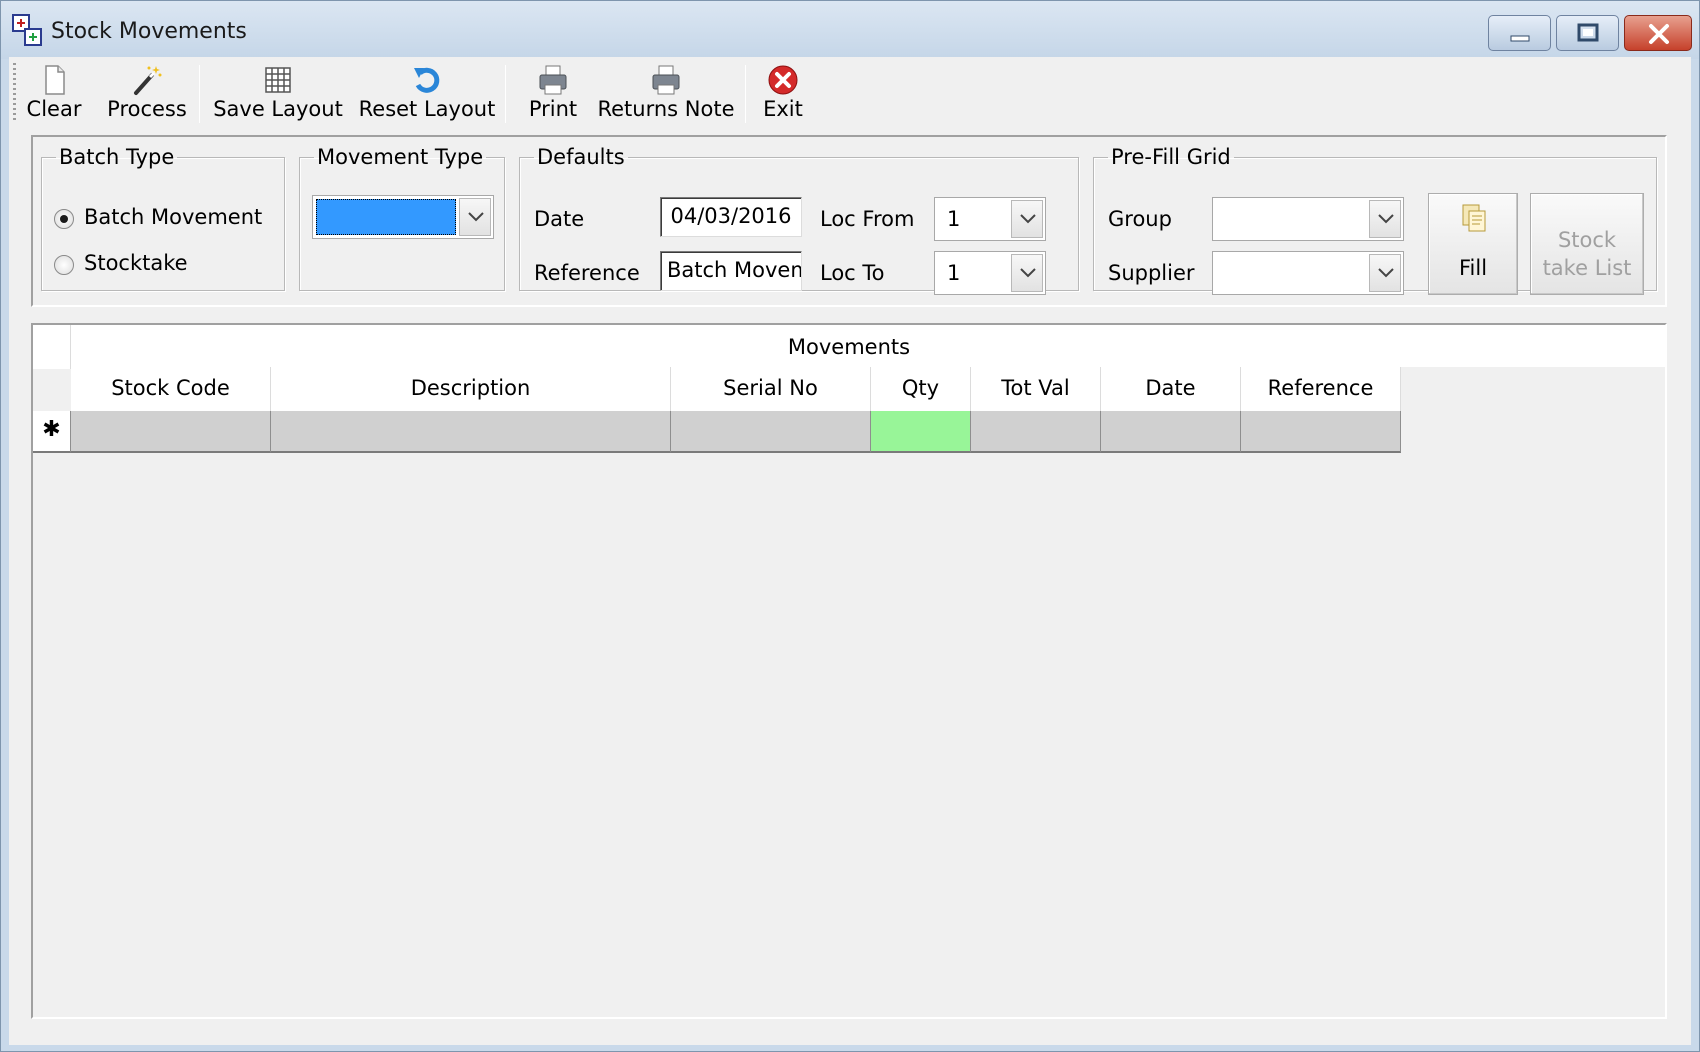 This screenshot has width=1700, height=1052. What do you see at coordinates (771, 389) in the screenshot?
I see `column-header-serial-no: Serial No` at bounding box center [771, 389].